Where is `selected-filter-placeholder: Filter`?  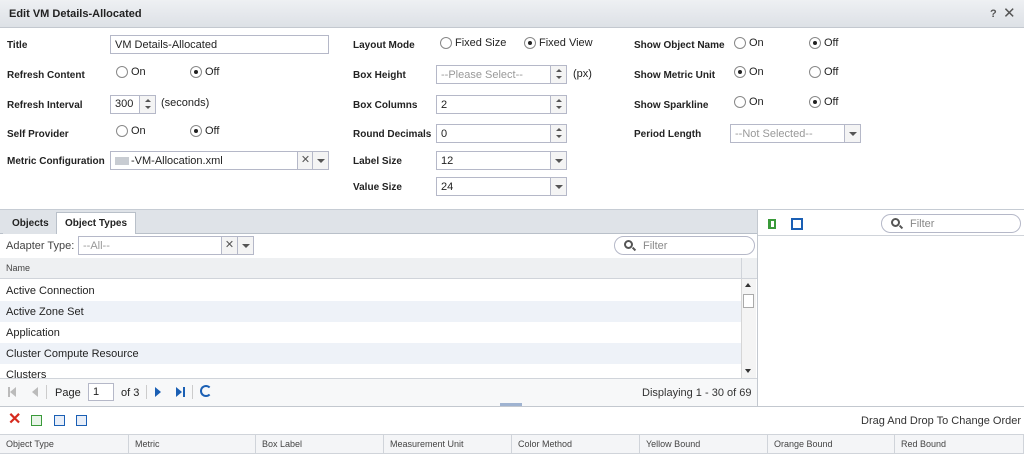
selected-filter-placeholder: Filter is located at coordinates (922, 224).